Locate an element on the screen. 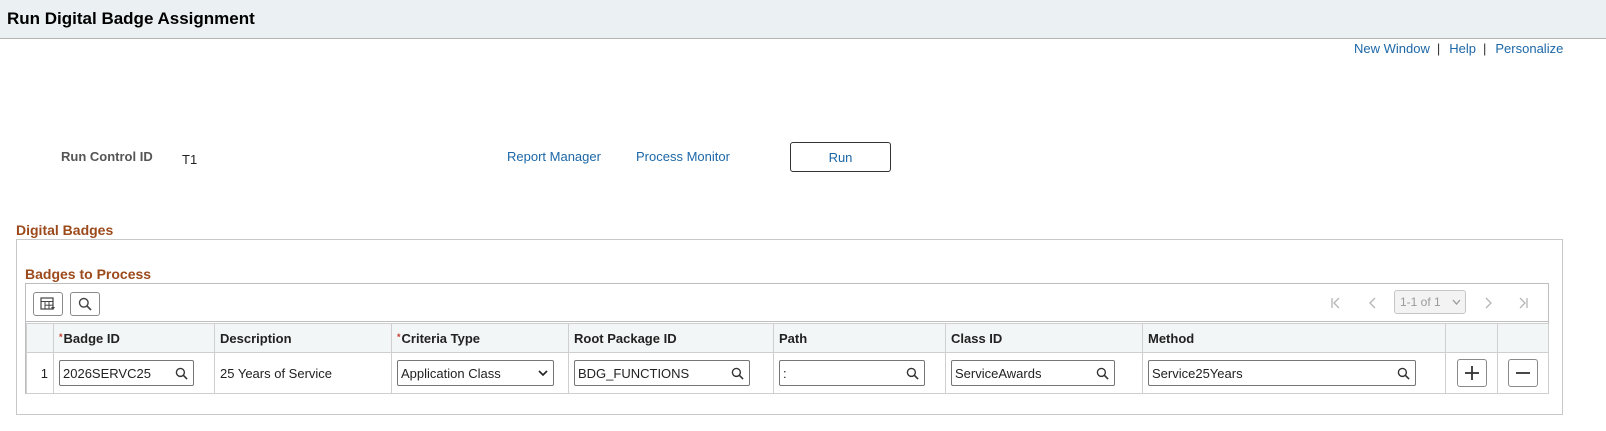 The height and width of the screenshot is (431, 1606). delete-row-cell is located at coordinates (1523, 373).